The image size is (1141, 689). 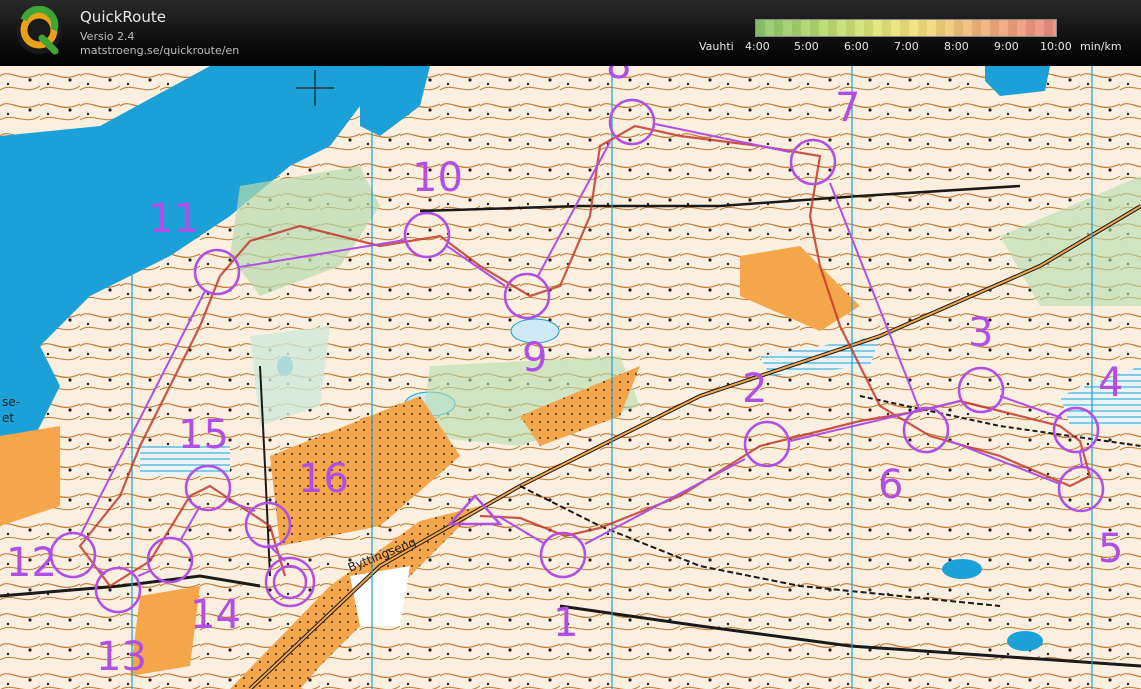 I want to click on control-number-6: 6, so click(x=890, y=485).